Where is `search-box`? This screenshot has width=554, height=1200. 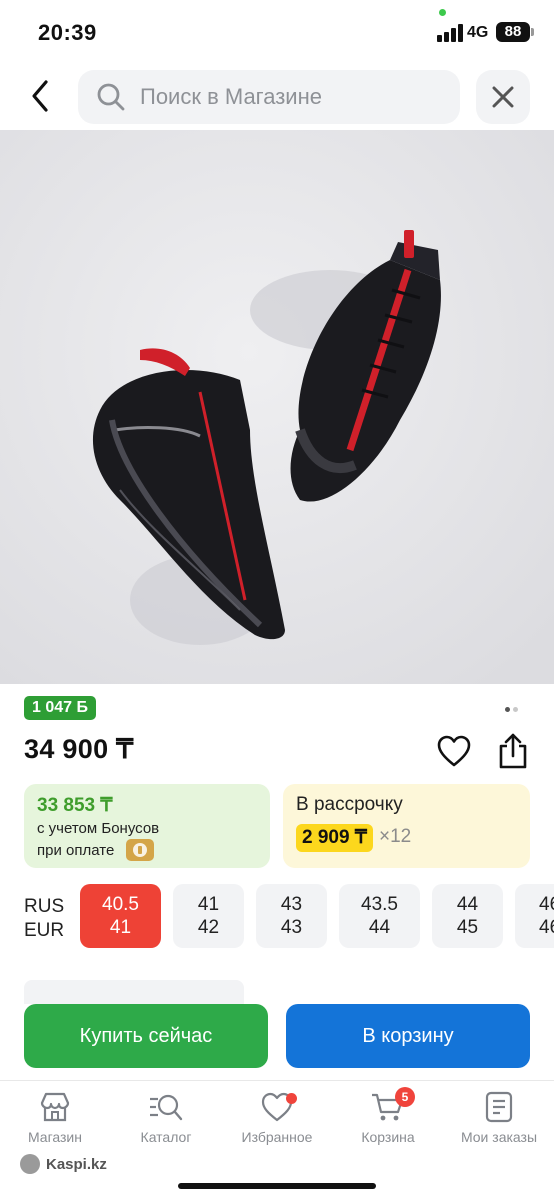 search-box is located at coordinates (269, 97).